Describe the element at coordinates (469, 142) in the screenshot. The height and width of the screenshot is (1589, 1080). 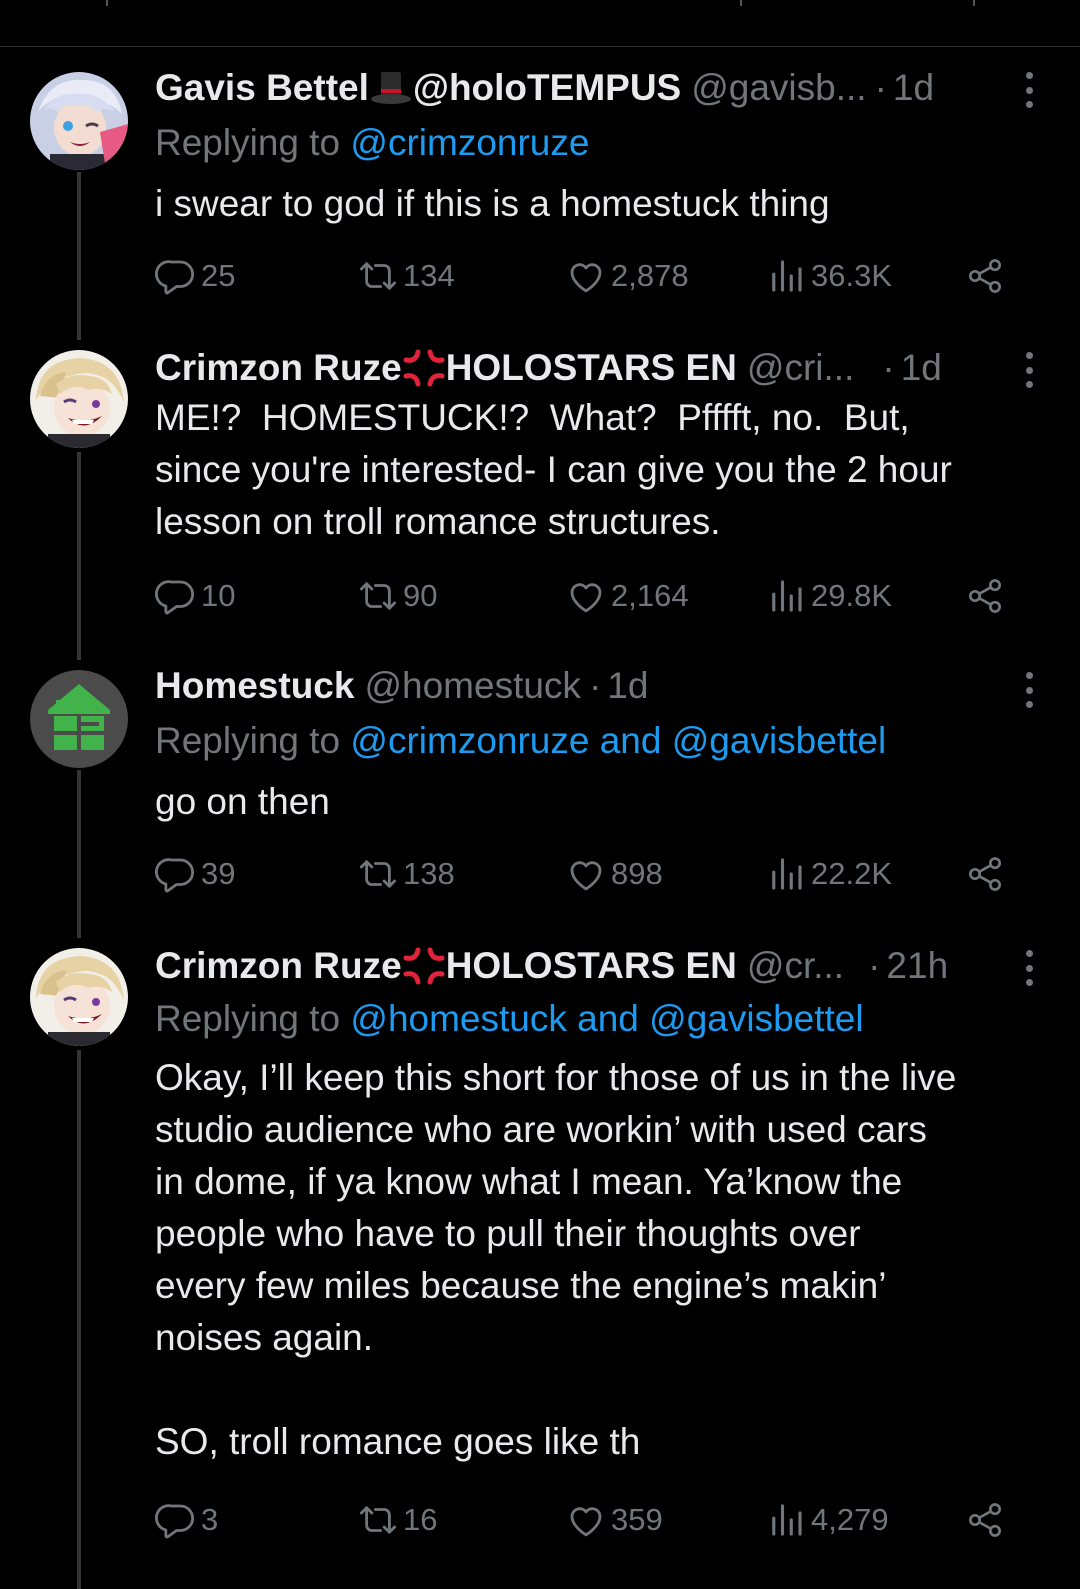
I see `mention-link: @crimzonruze` at that location.